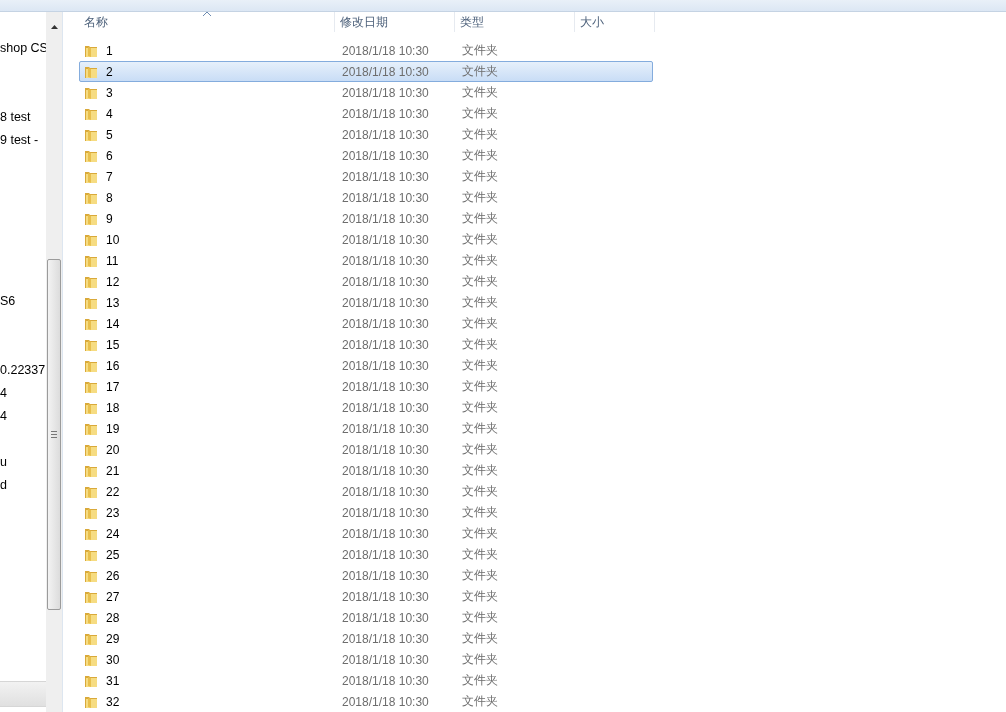 This screenshot has width=1006, height=712. Describe the element at coordinates (113, 701) in the screenshot. I see `file-name: 32` at that location.